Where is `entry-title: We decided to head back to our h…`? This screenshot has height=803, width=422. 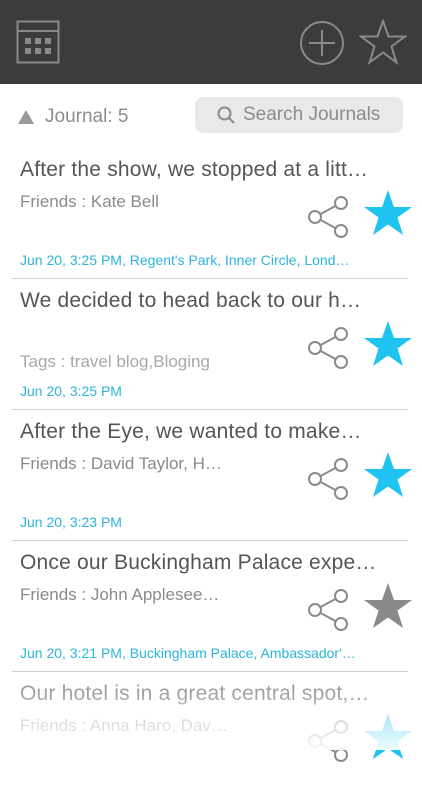 entry-title: We decided to head back to our h… is located at coordinates (191, 300).